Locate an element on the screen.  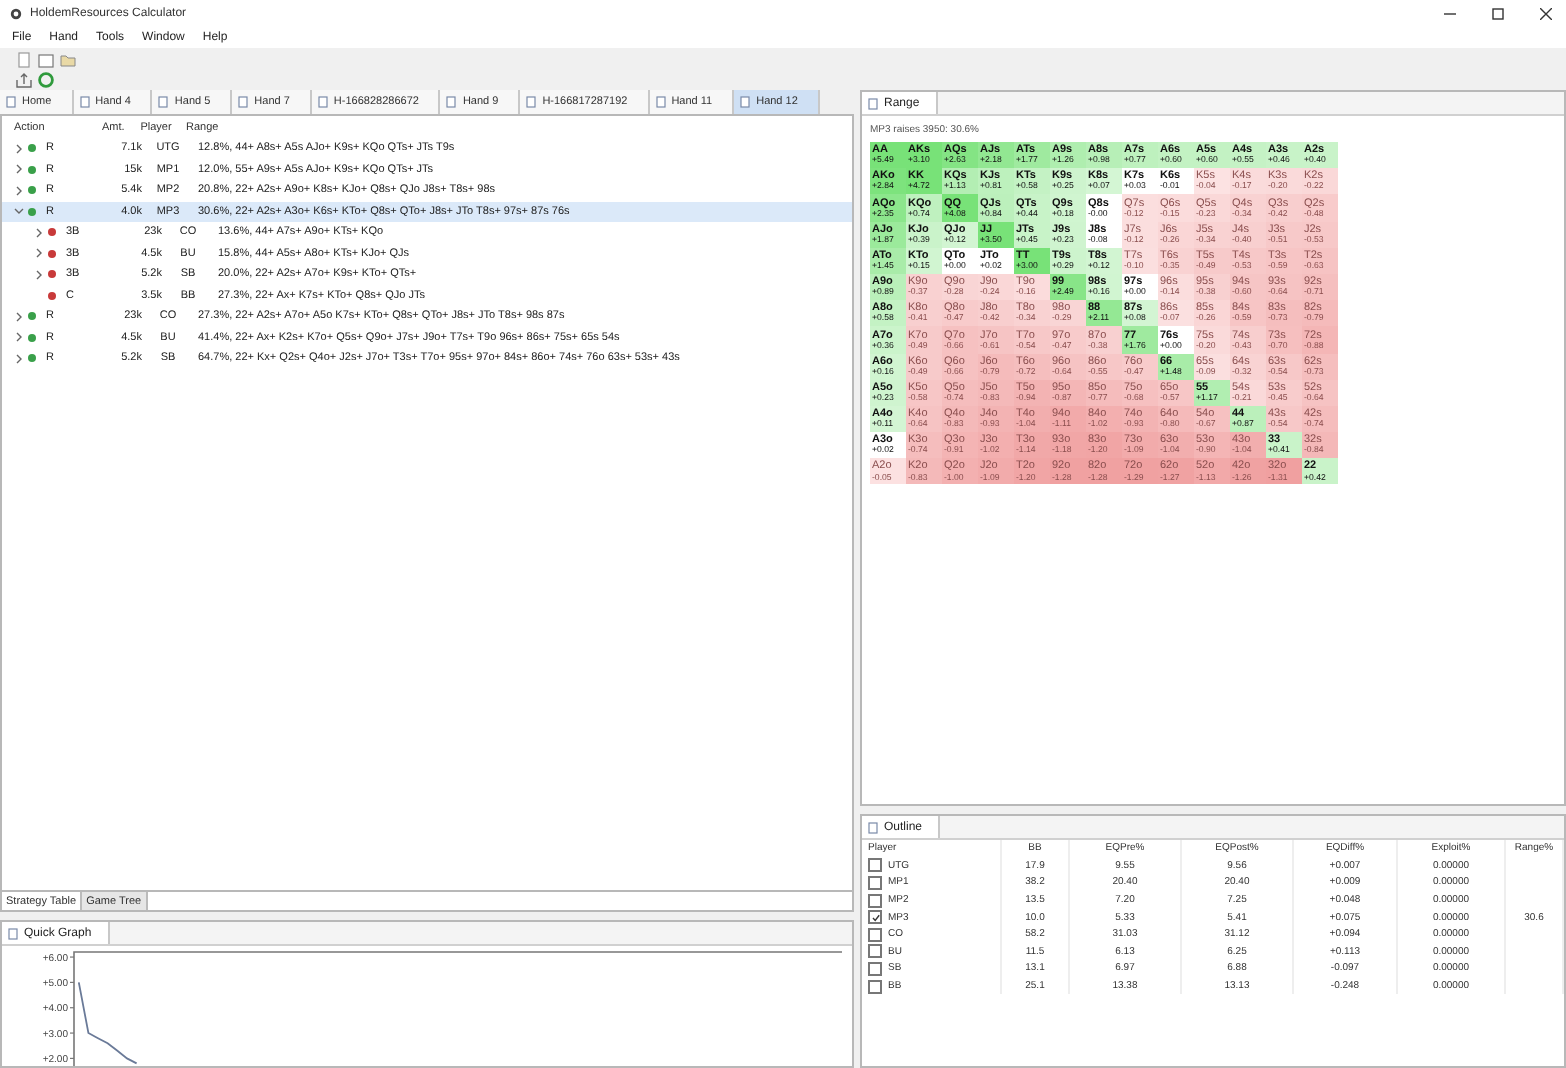
maximize-icon is located at coordinates (1498, 14).